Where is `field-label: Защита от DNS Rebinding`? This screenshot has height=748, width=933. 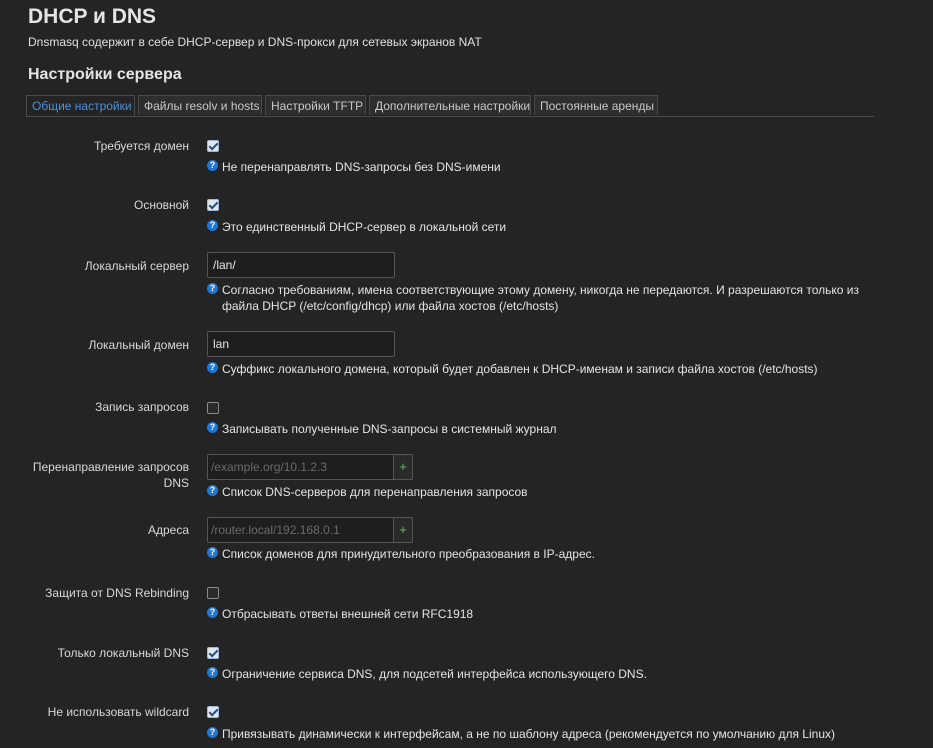 field-label: Защита от DNS Rebinding is located at coordinates (117, 593).